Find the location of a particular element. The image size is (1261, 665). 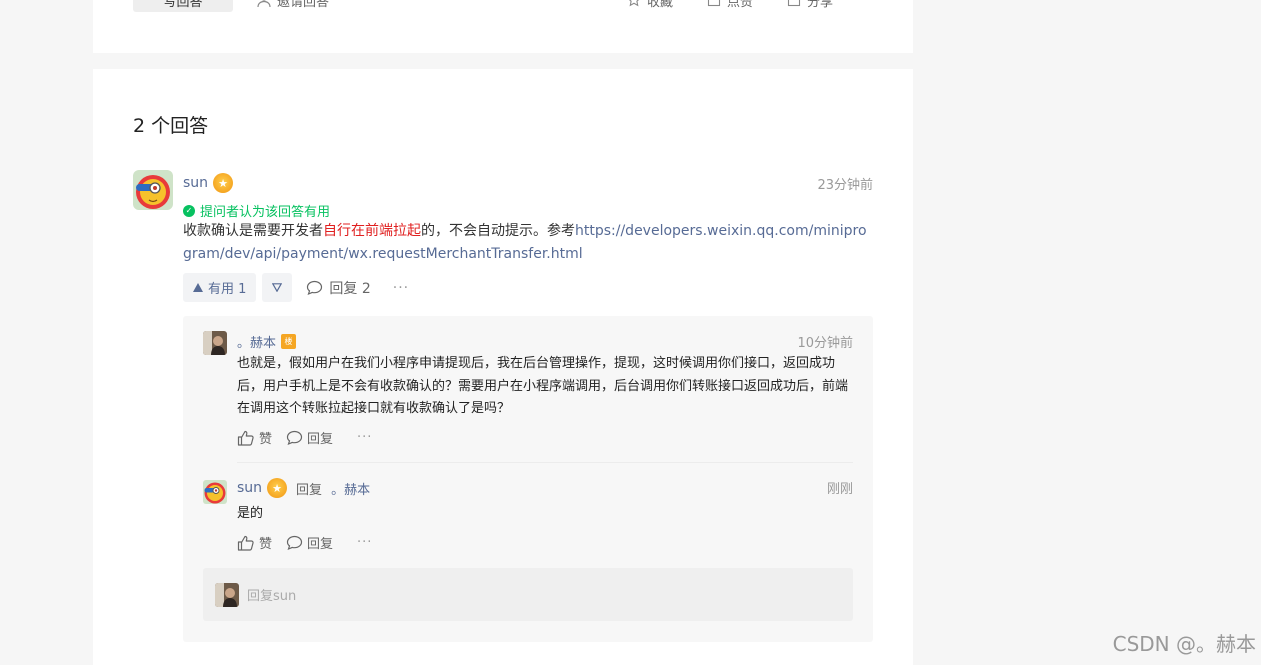

comment-author-name: 。赫本 is located at coordinates (256, 341).